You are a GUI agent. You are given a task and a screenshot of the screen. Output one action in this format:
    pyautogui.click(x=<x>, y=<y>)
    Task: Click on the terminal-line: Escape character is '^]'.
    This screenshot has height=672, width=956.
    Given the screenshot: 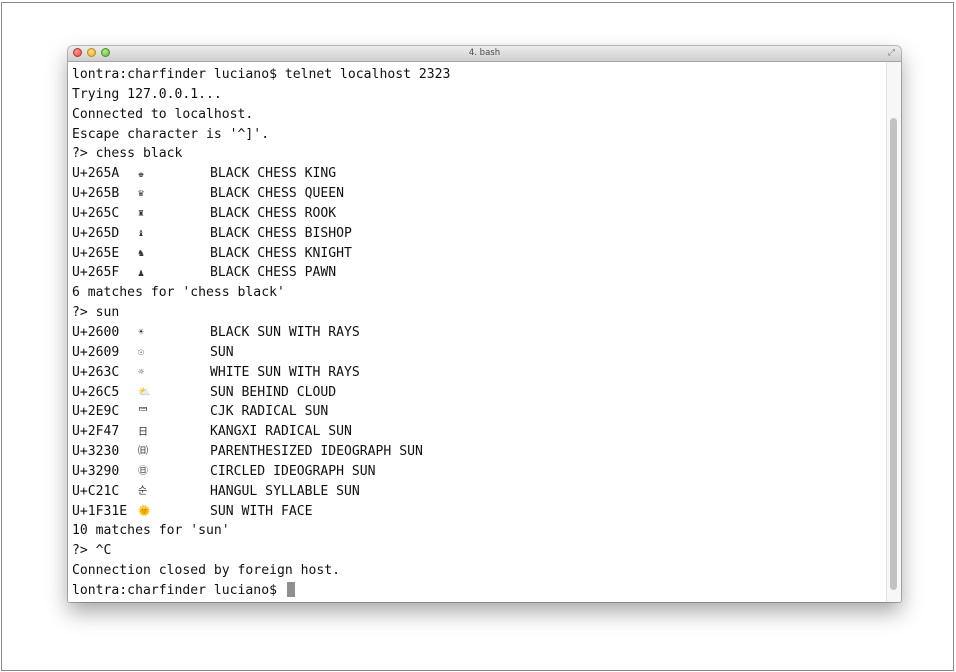 What is the action you would take?
    pyautogui.click(x=171, y=134)
    